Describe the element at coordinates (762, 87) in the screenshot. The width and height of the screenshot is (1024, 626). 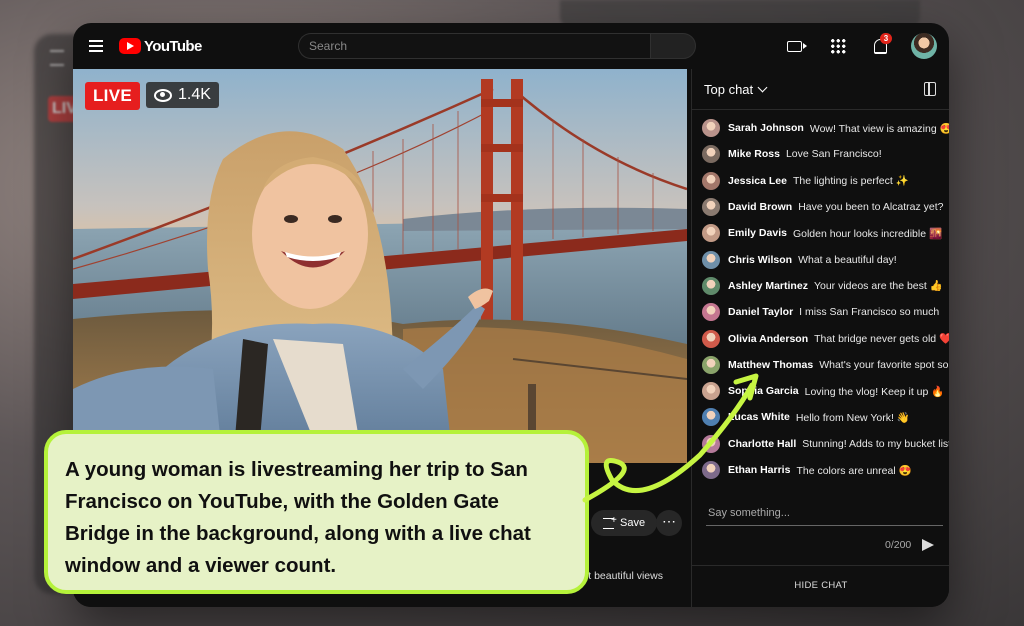
I see `chevron-down-icon` at that location.